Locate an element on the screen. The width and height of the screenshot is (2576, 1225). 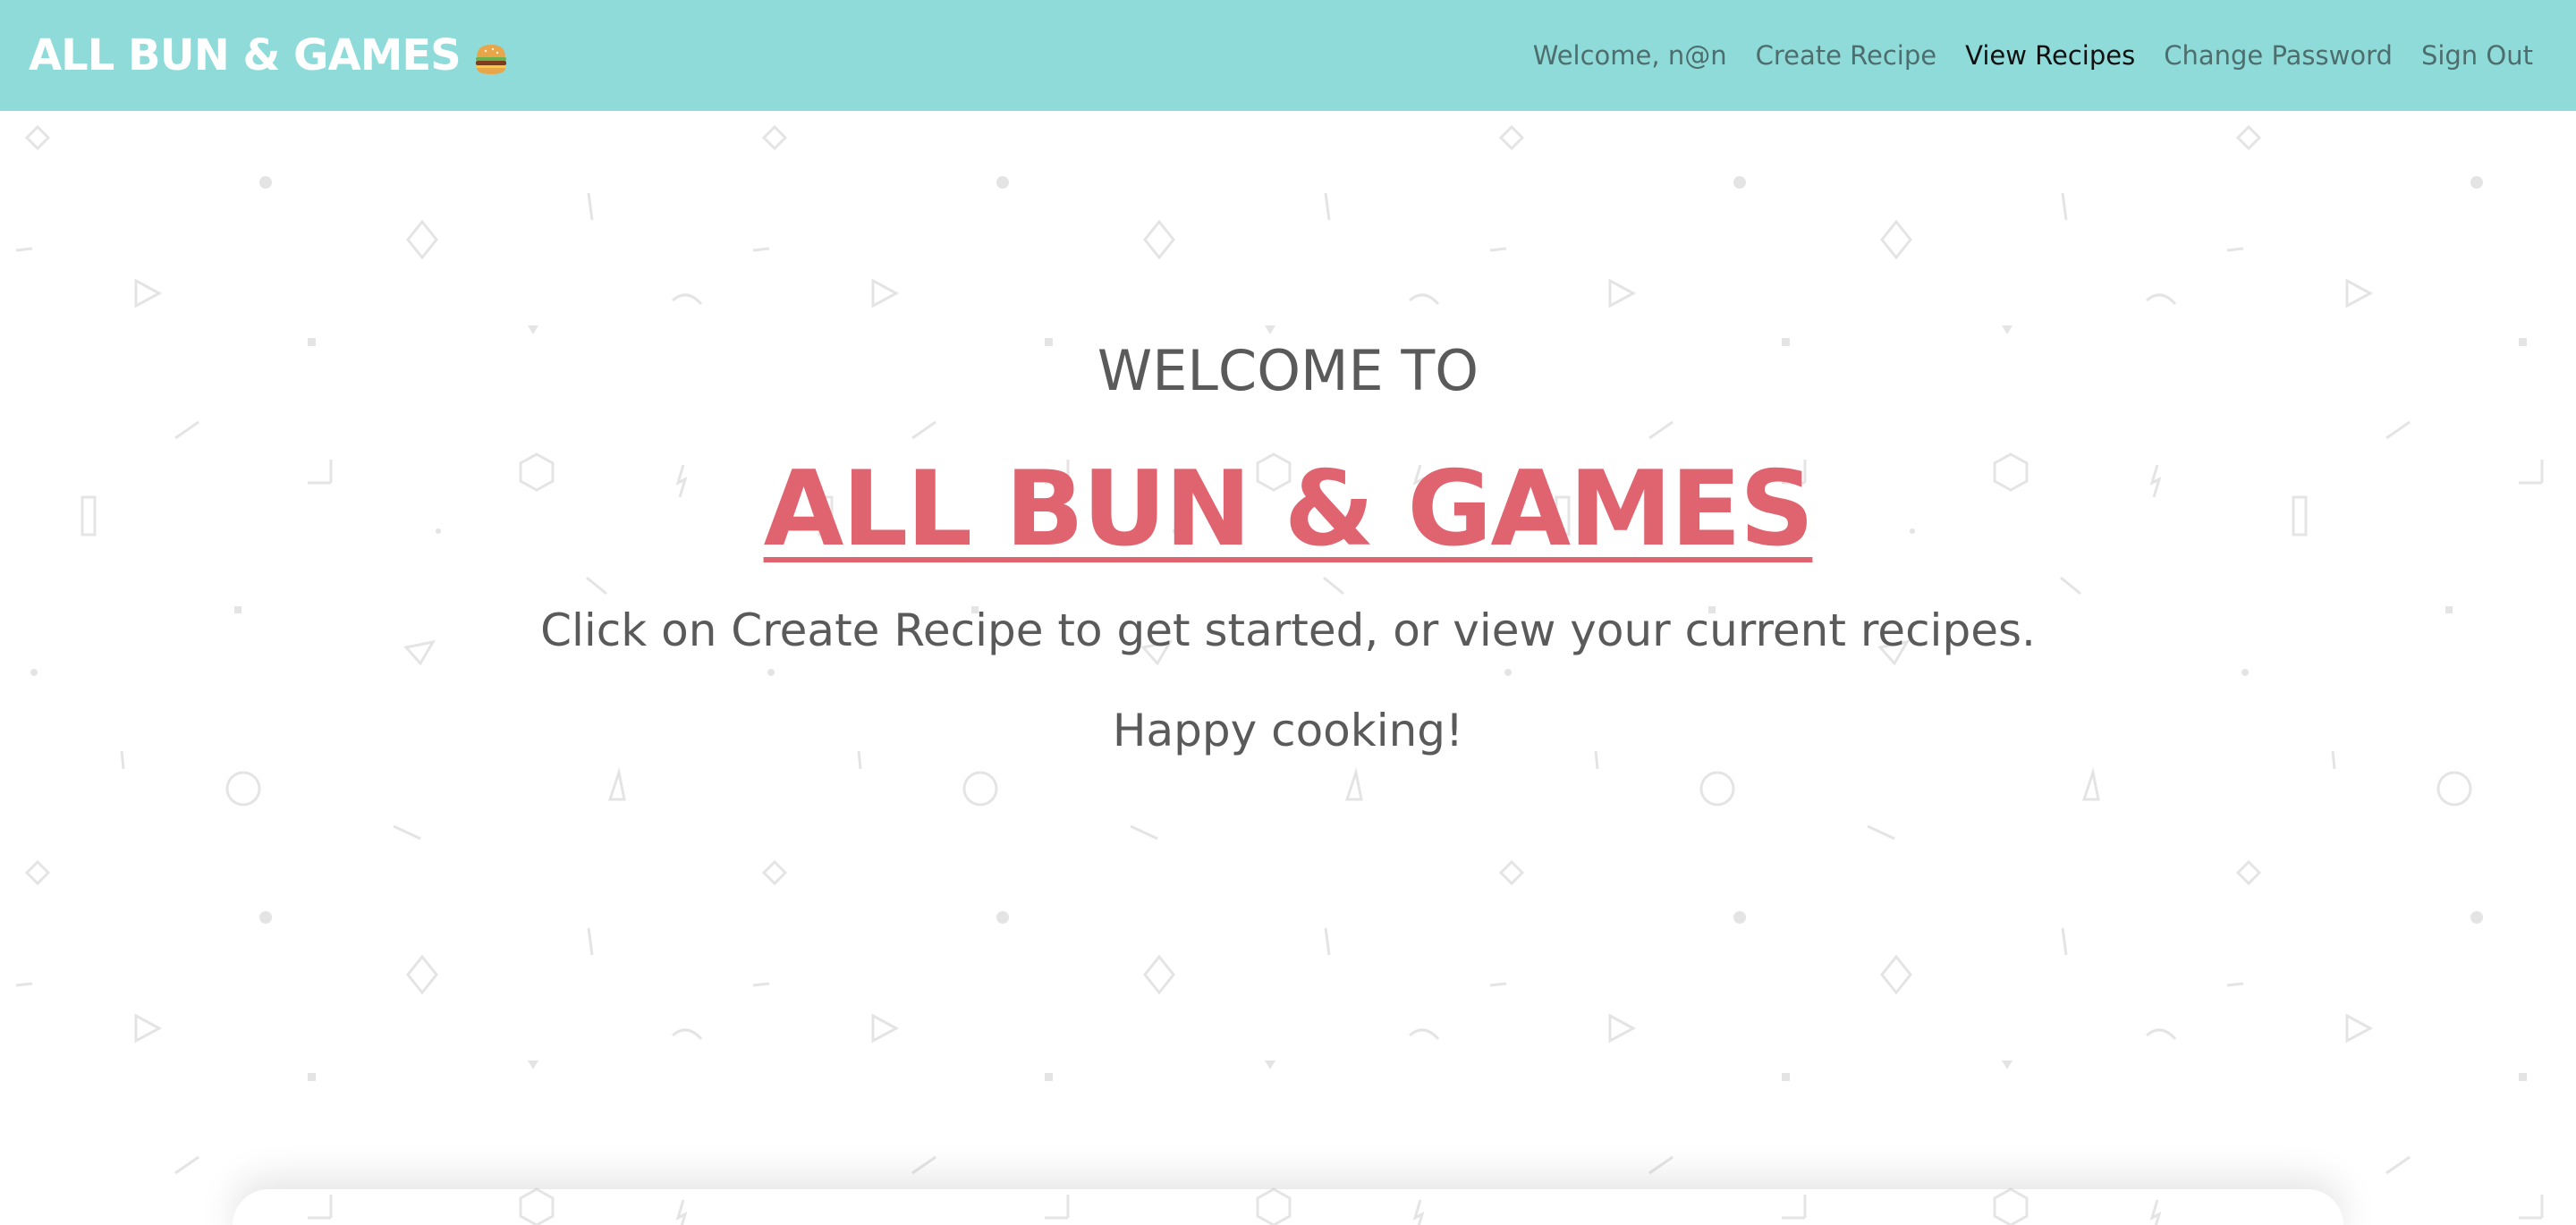
hero-title: ALL BUN & GAMES is located at coordinates (1288, 510).